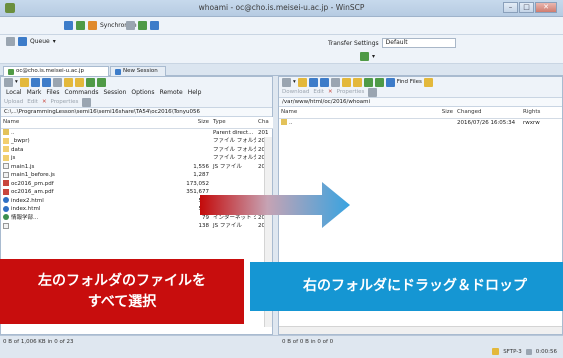 The image size is (563, 358). What do you see at coordinates (418, 43) in the screenshot?
I see `transfer-settings-select: Default` at bounding box center [418, 43].